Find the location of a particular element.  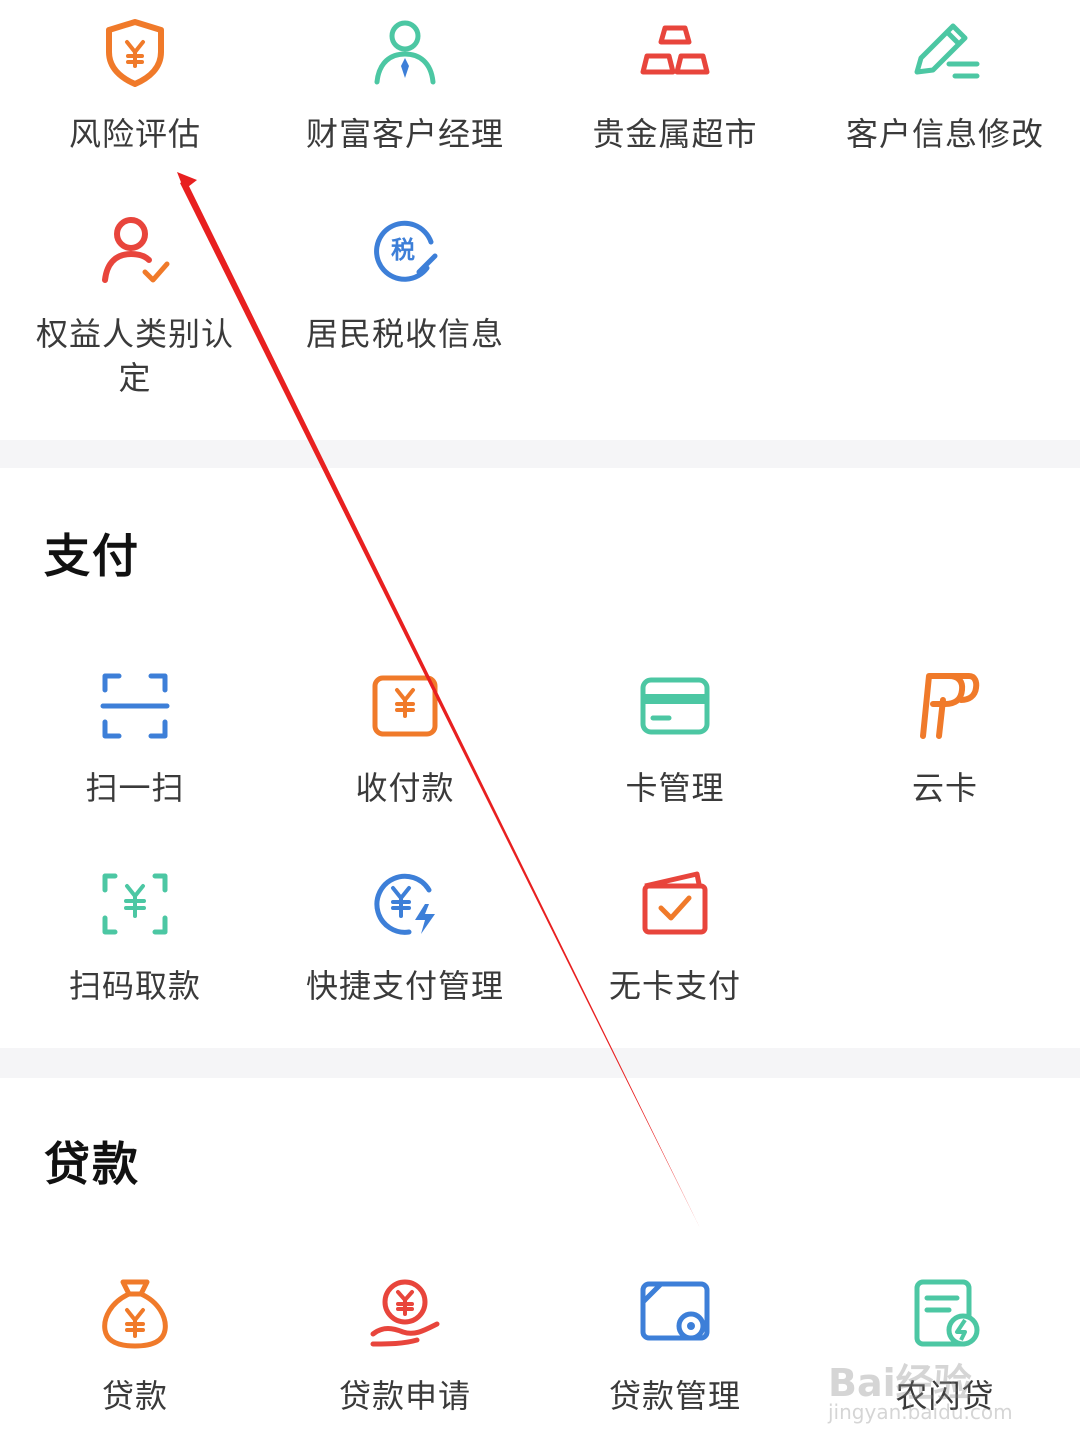

item-label: 卡管理 is located at coordinates (675, 788).